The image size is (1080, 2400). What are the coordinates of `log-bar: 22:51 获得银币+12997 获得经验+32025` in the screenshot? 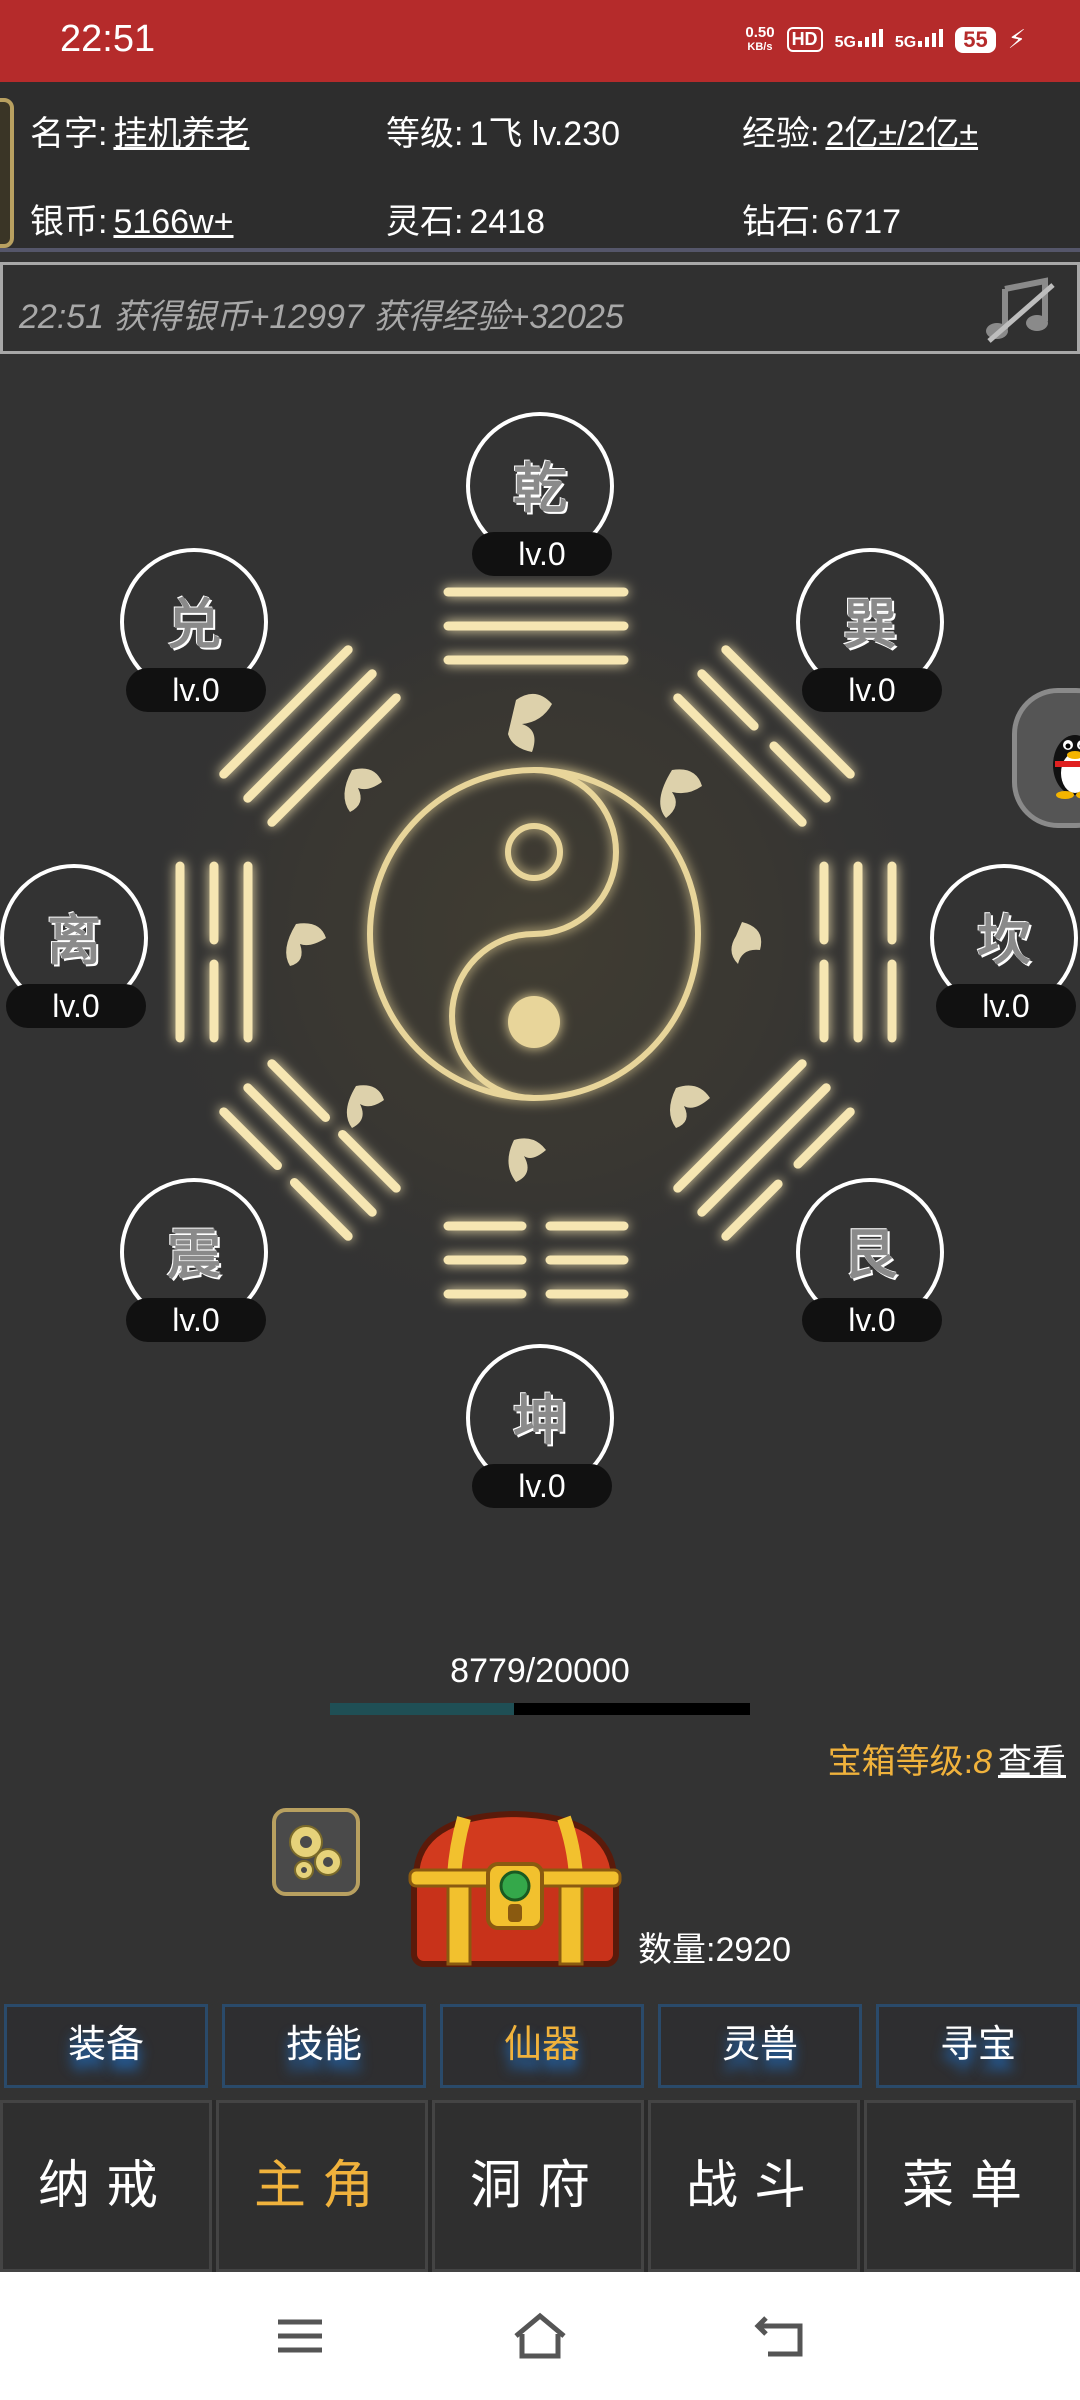 It's located at (540, 308).